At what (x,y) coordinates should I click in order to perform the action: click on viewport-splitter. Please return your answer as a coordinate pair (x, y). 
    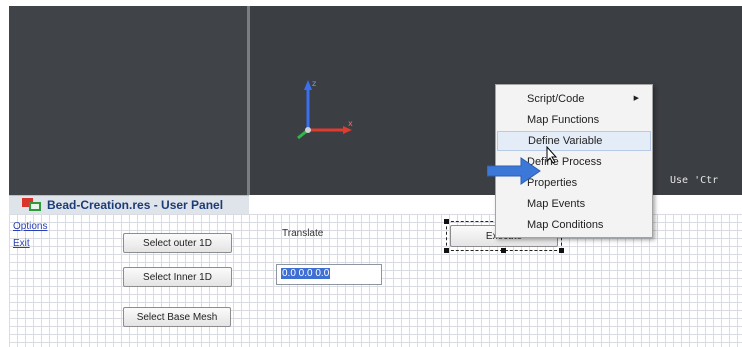
    Looking at the image, I should click on (248, 100).